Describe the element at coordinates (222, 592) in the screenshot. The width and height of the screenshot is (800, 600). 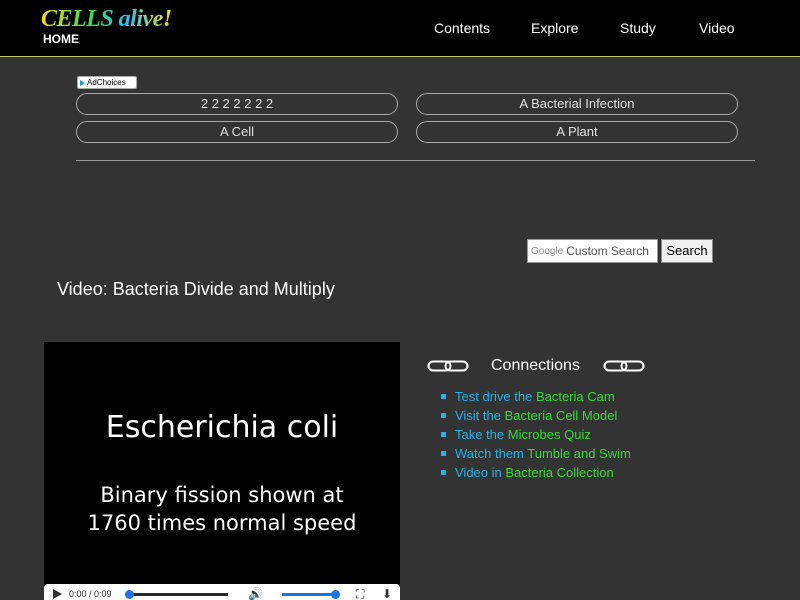
I see `video-controls: 0:00 / 0:09 🔊 ⛶ ⬇` at that location.